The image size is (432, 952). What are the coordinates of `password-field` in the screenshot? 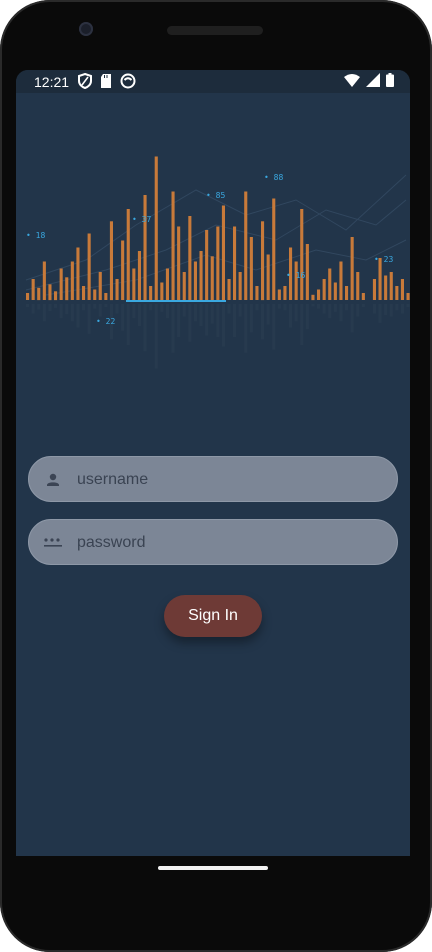 It's located at (213, 542).